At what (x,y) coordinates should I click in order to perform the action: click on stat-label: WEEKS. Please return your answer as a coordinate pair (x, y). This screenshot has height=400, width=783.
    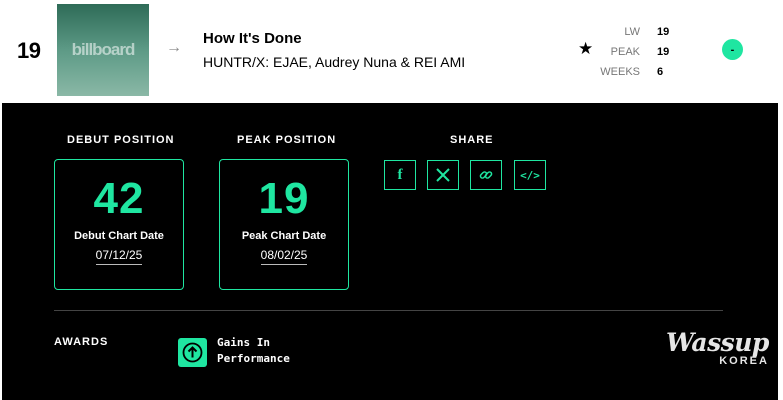
    Looking at the image, I should click on (620, 72).